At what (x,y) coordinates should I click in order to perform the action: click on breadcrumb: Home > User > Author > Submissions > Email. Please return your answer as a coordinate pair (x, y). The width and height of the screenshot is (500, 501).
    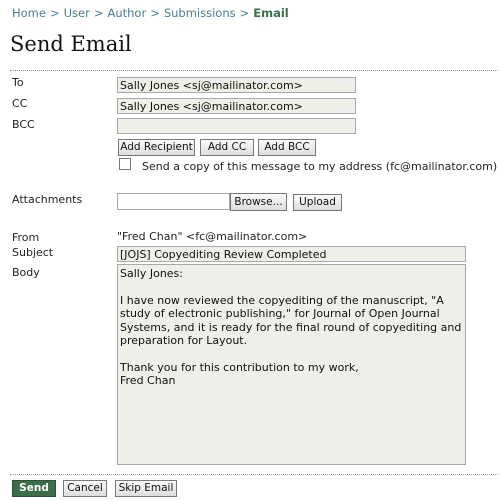
    Looking at the image, I should click on (150, 13).